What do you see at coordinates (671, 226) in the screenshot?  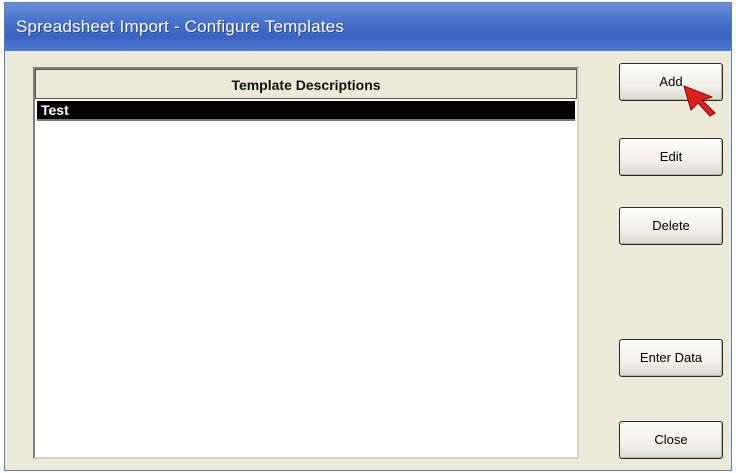 I see `delete-button: Delete` at bounding box center [671, 226].